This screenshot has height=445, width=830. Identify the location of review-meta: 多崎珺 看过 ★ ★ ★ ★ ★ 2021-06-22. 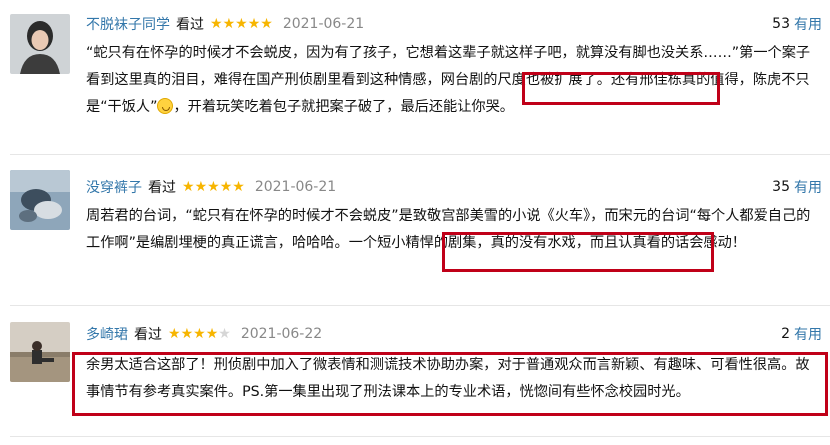
(204, 334).